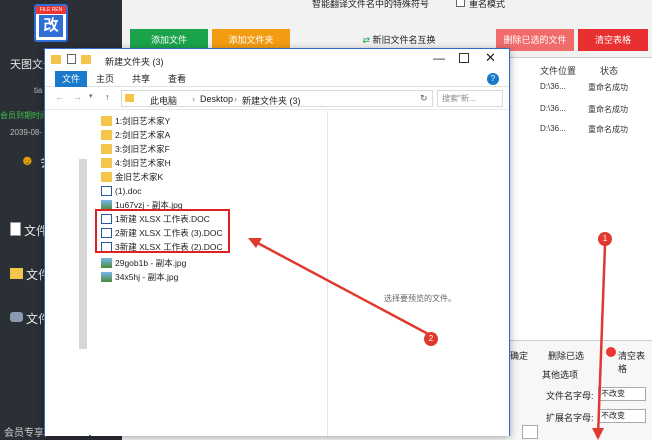  Describe the element at coordinates (605, 239) in the screenshot. I see `annotation-circle-1: 1` at that location.